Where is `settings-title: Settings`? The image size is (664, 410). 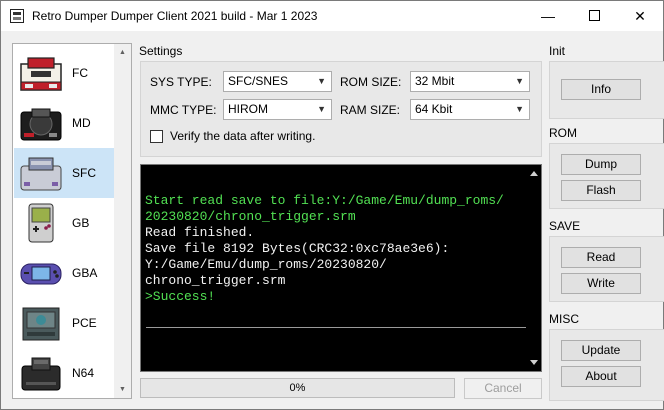 settings-title: Settings is located at coordinates (161, 51).